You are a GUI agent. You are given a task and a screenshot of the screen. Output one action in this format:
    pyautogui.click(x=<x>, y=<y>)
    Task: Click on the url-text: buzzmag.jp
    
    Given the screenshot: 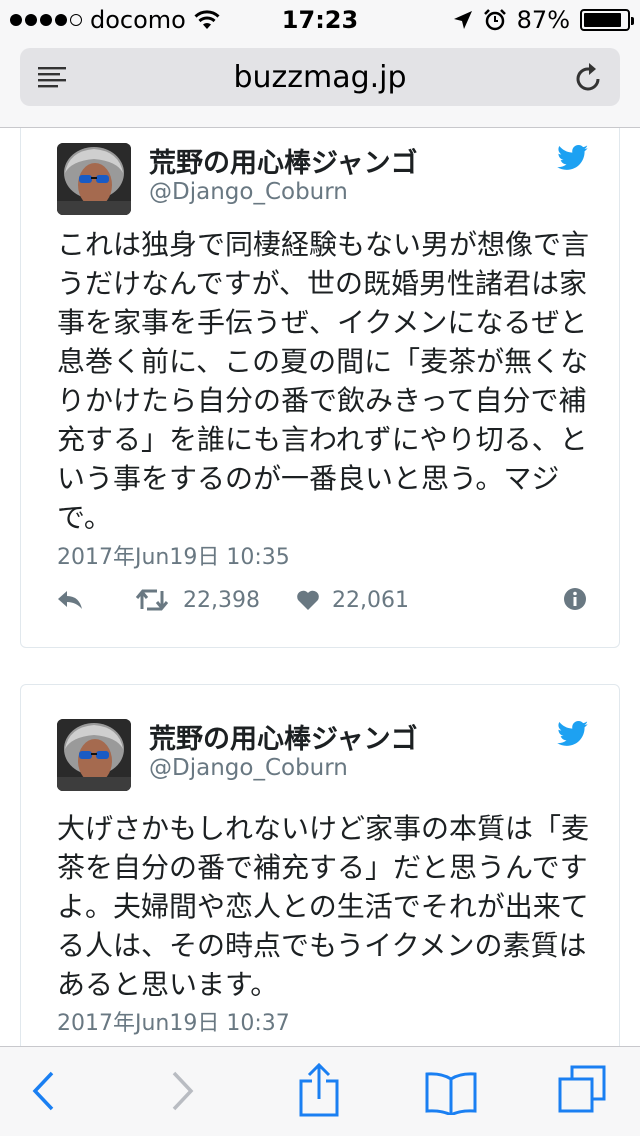 What is the action you would take?
    pyautogui.click(x=320, y=77)
    